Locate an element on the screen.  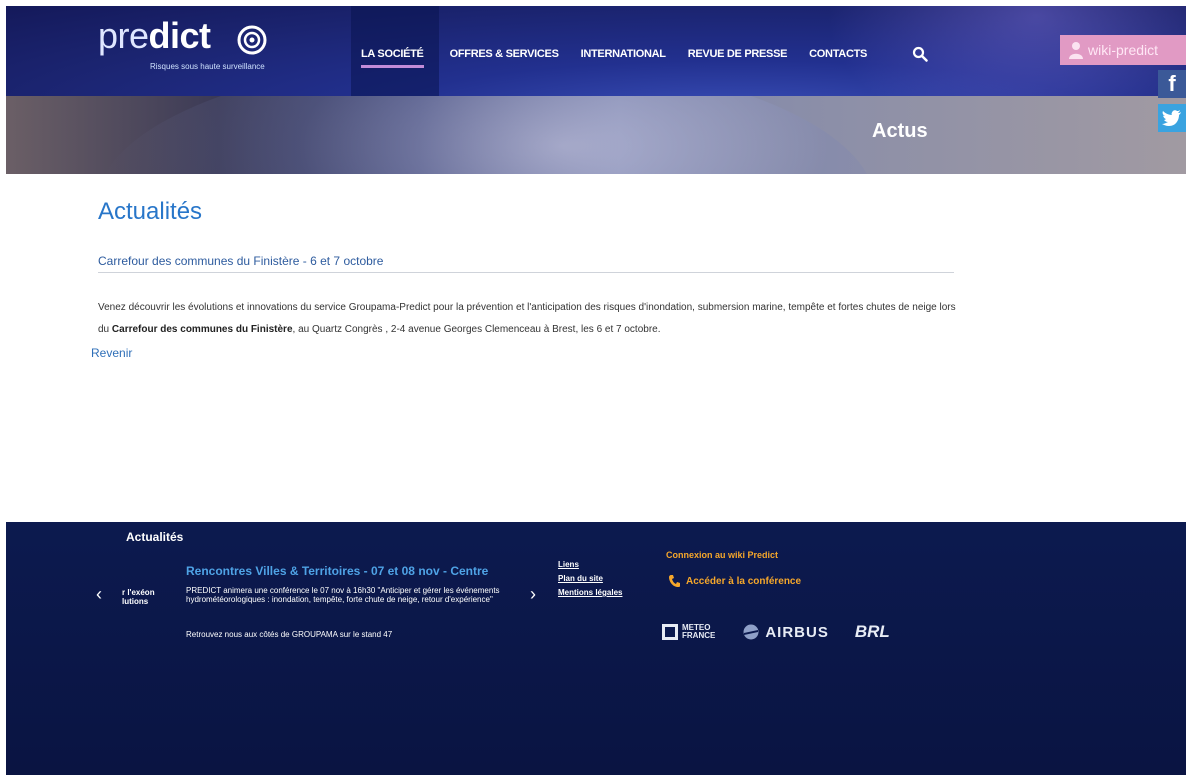
back-link: Revenir is located at coordinates (111, 353).